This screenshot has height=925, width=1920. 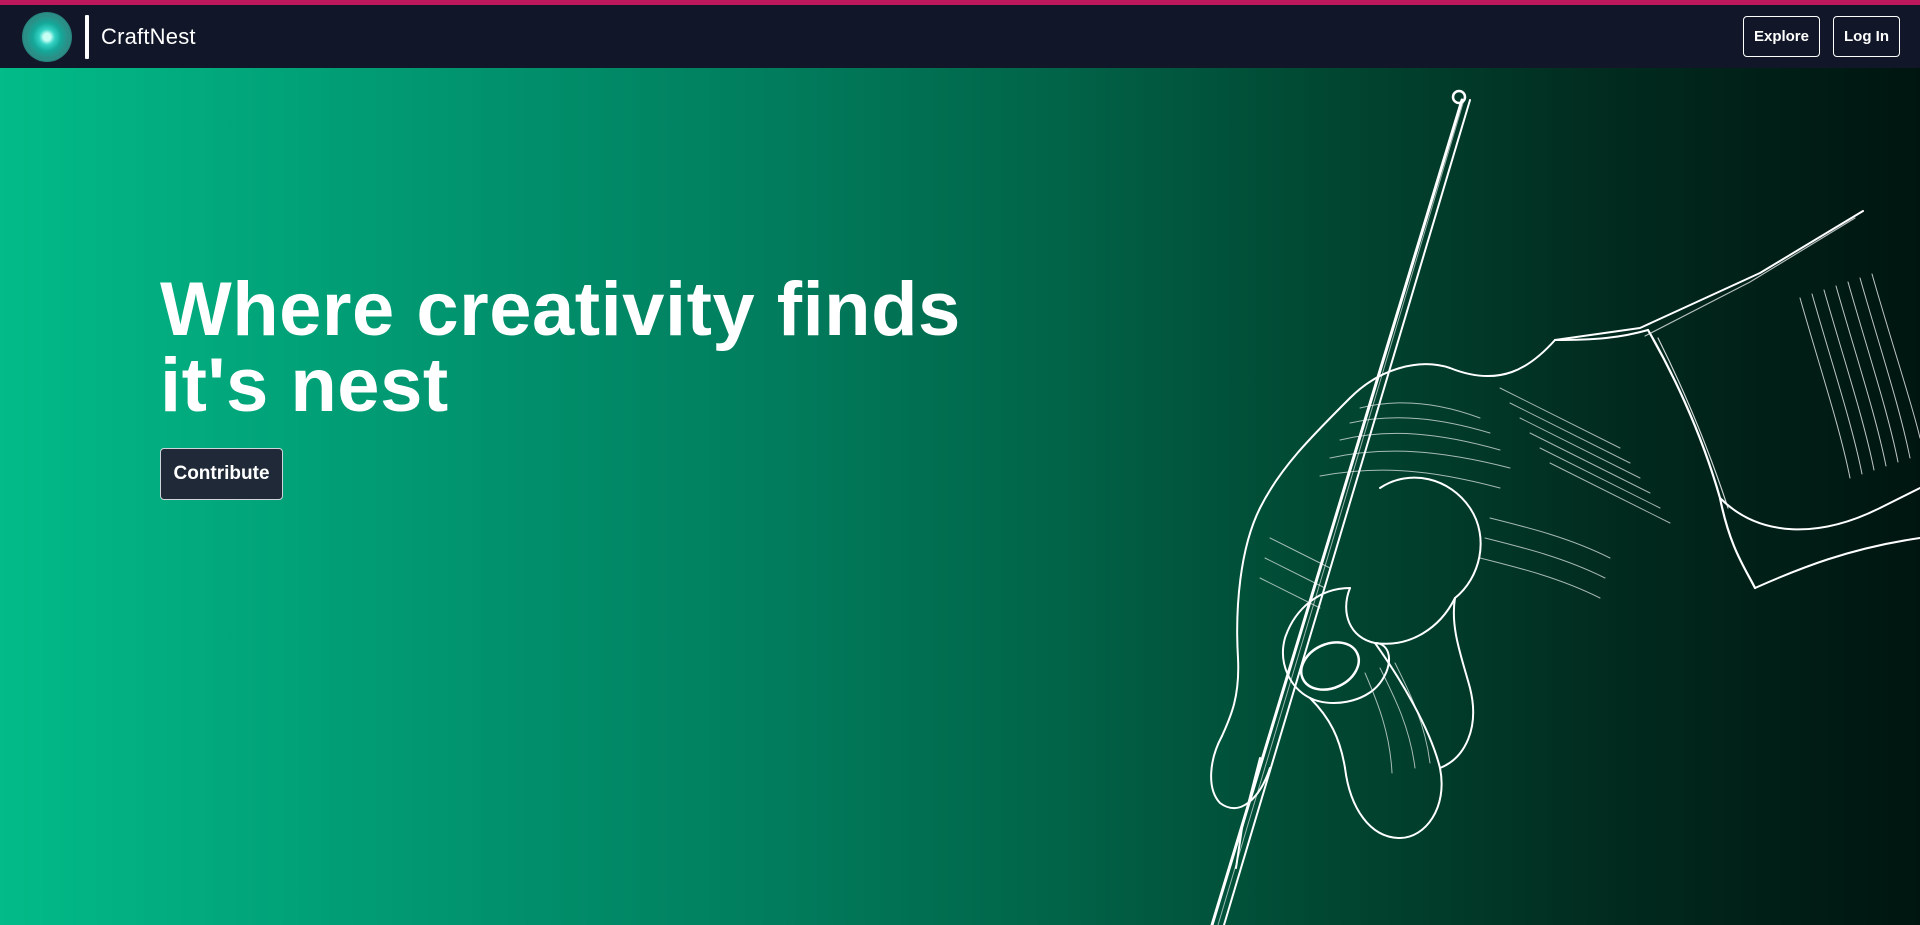 What do you see at coordinates (960, 36) in the screenshot?
I see `navbar: CraftNest Explore Log In` at bounding box center [960, 36].